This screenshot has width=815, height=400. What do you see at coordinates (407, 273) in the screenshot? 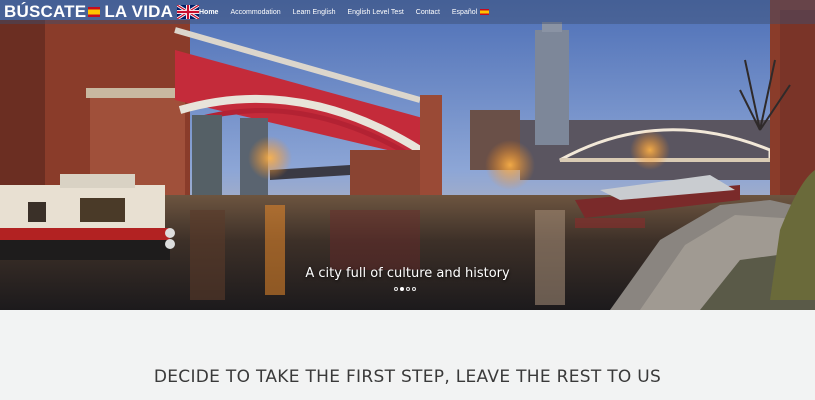
I see `carousel-caption: A city full of culture and history` at bounding box center [407, 273].